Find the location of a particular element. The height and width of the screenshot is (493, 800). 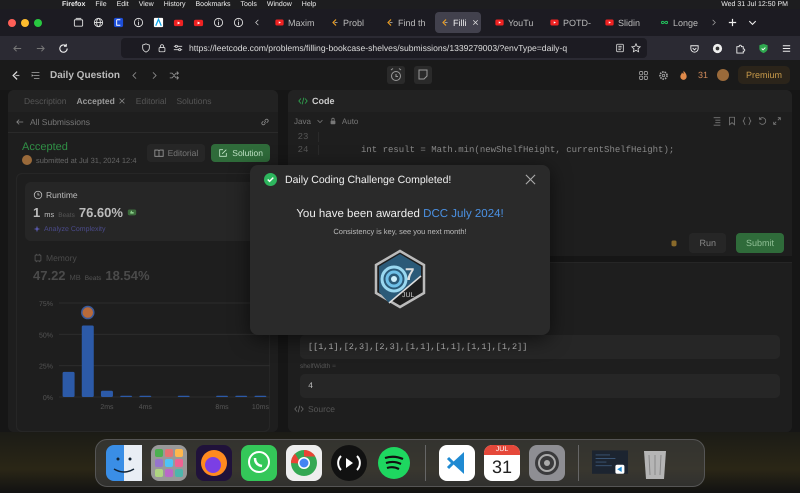

badge-day: 7 is located at coordinates (409, 274).